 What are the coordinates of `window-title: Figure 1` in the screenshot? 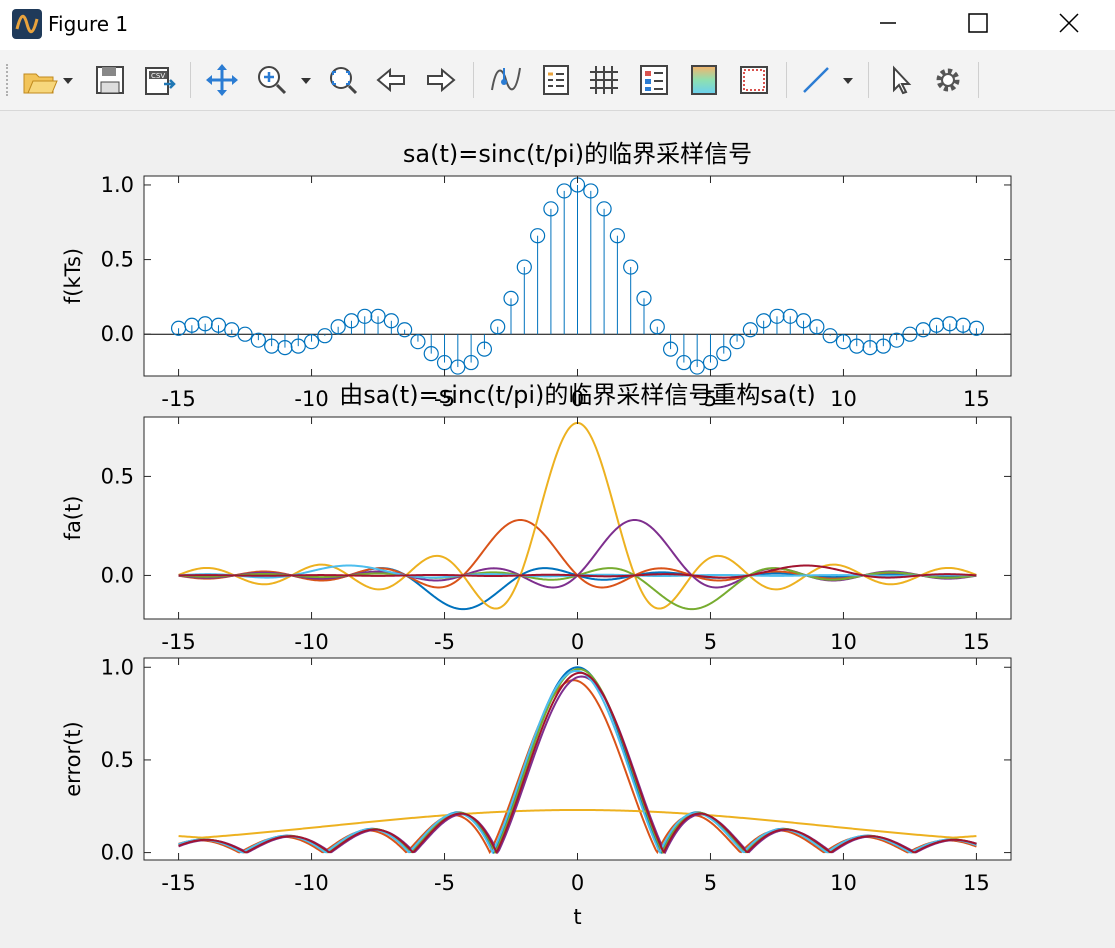 It's located at (88, 24).